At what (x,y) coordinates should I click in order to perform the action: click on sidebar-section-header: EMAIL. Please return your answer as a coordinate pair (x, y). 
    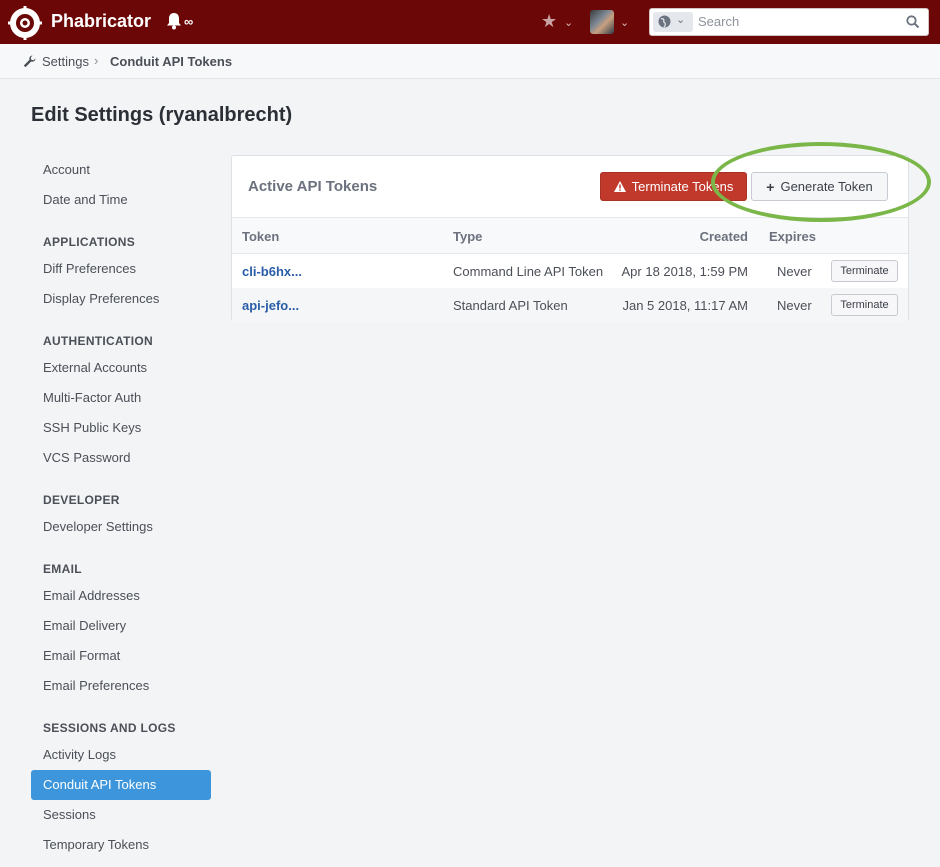
    Looking at the image, I should click on (62, 569).